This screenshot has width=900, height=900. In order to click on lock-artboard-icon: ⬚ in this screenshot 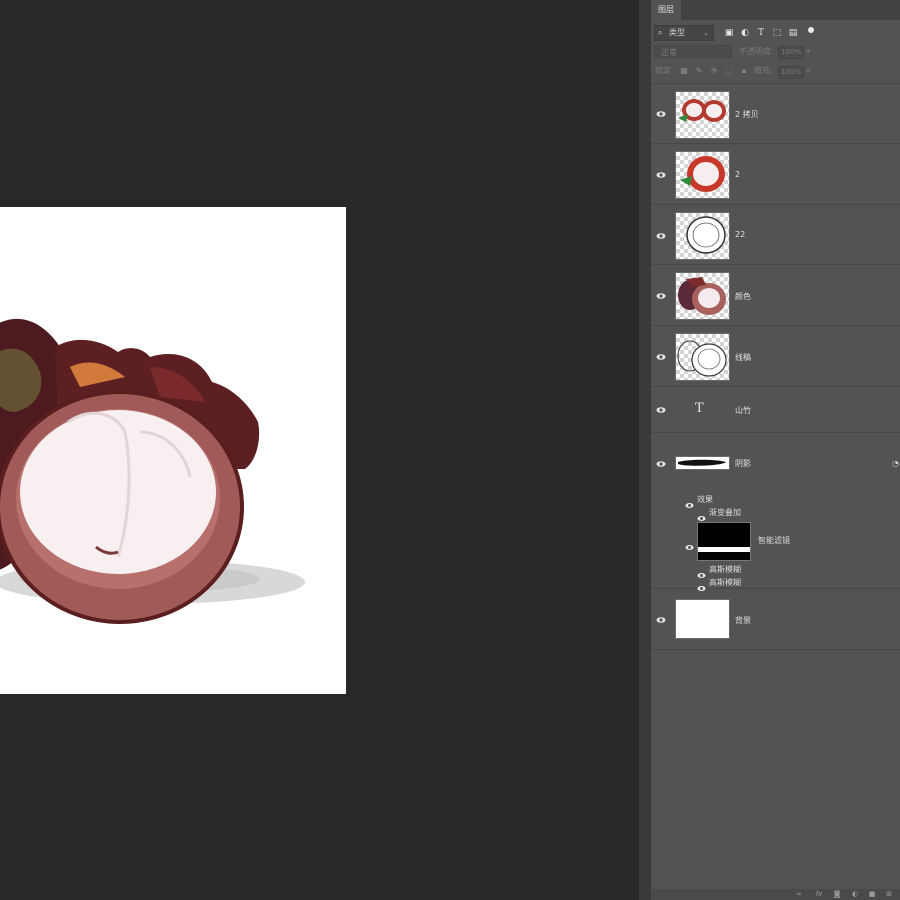, I will do `click(729, 71)`.